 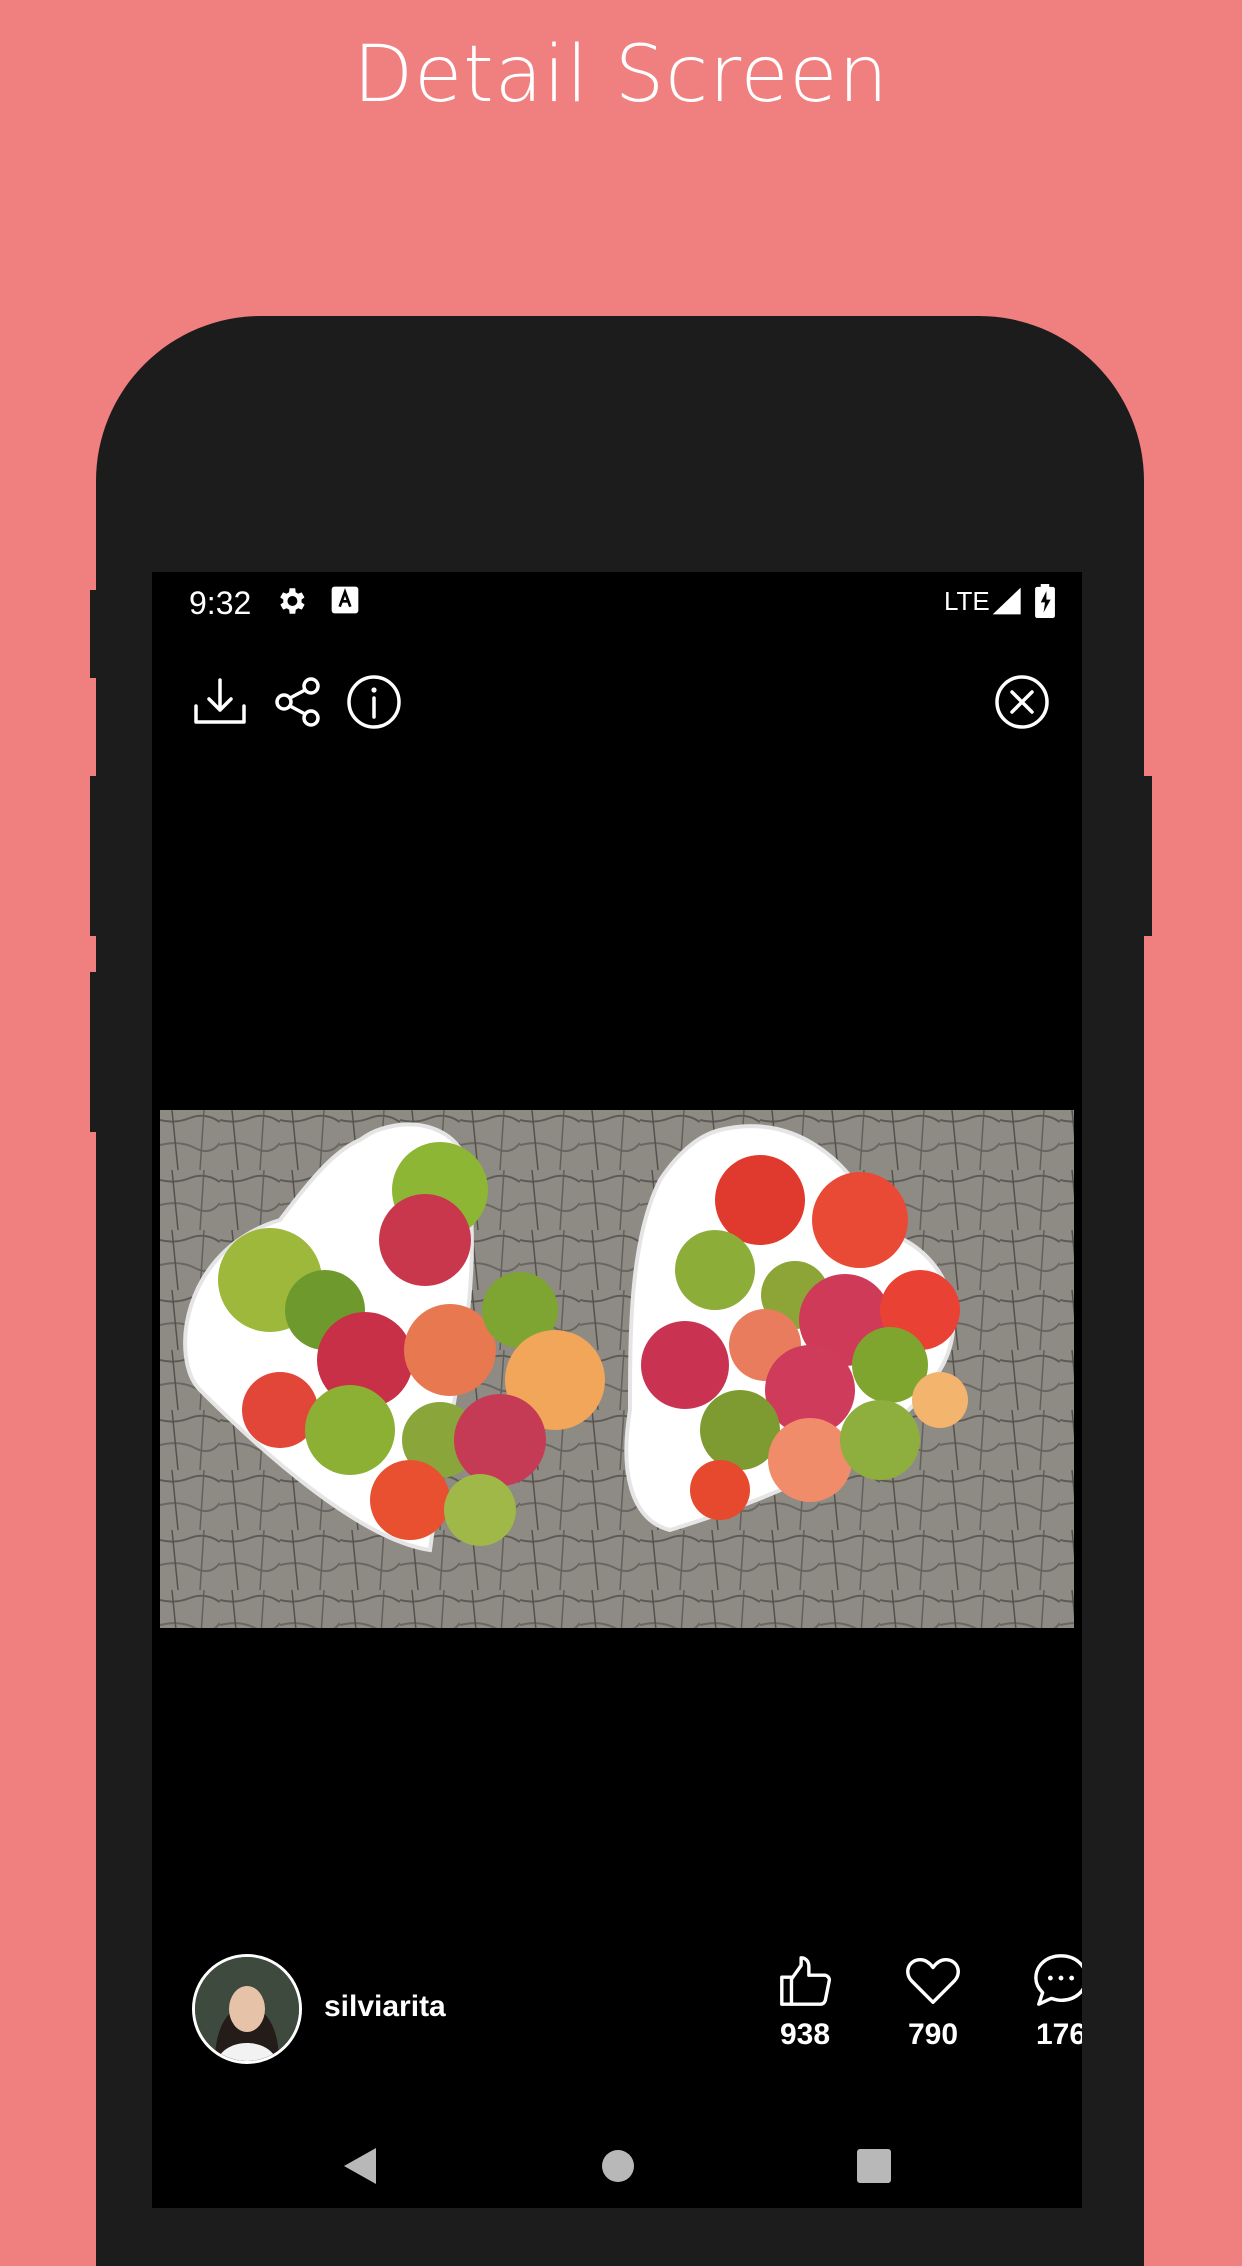 I want to click on home-circle-icon, so click(x=618, y=2168).